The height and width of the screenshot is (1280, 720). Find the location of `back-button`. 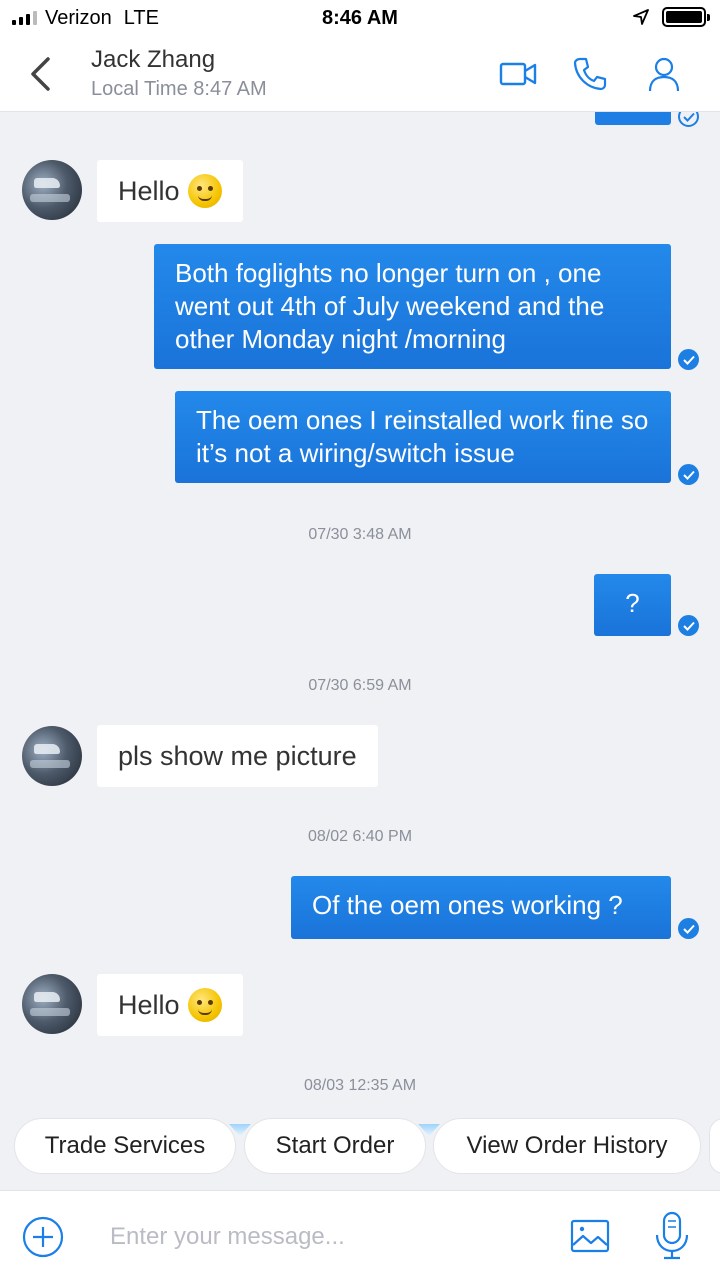

back-button is located at coordinates (40, 74).